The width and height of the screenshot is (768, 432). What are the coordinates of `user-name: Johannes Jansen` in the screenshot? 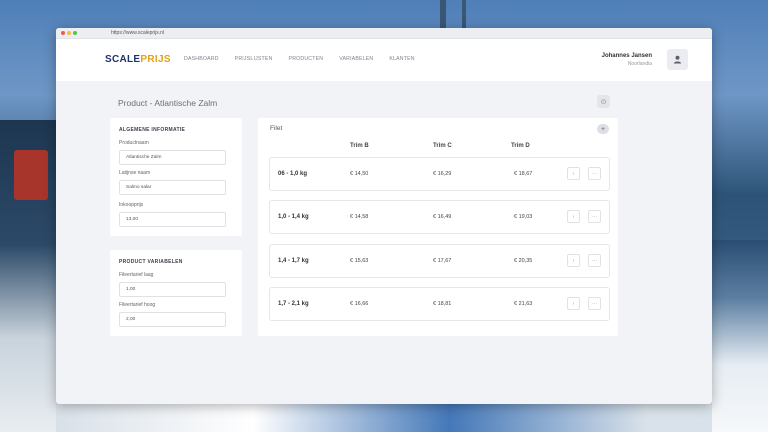 It's located at (626, 56).